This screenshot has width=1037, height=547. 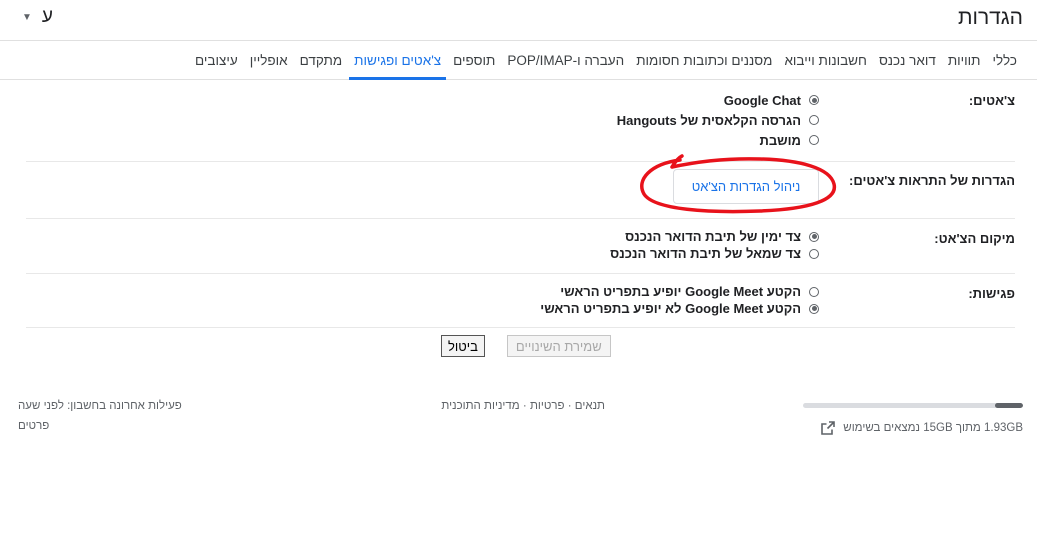 I want to click on storage-bar-fill, so click(x=1008, y=405).